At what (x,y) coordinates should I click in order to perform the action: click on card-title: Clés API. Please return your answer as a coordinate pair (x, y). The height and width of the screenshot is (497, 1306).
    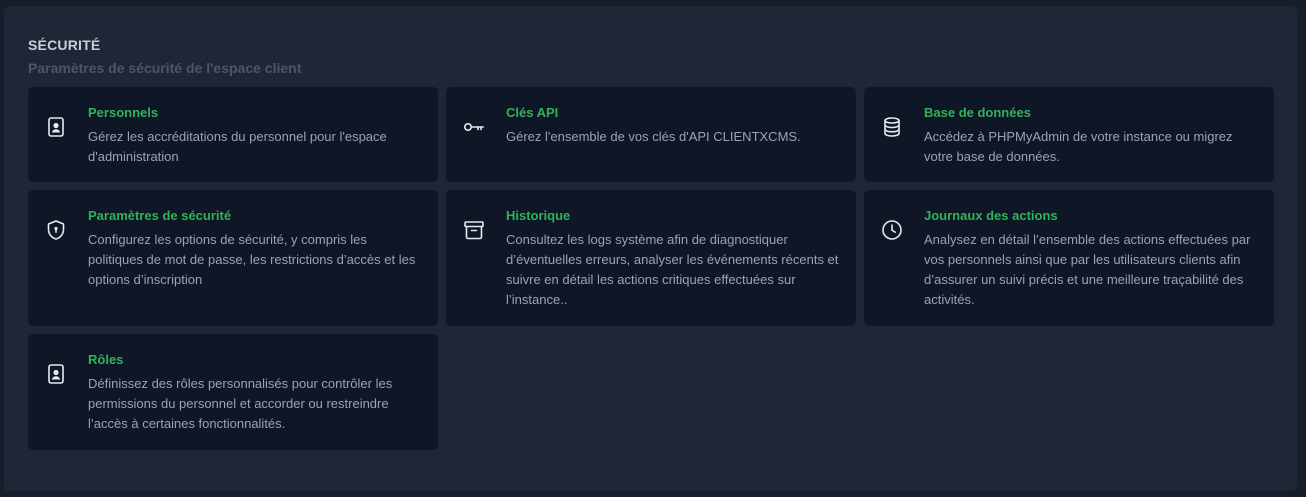
    Looking at the image, I should click on (532, 112).